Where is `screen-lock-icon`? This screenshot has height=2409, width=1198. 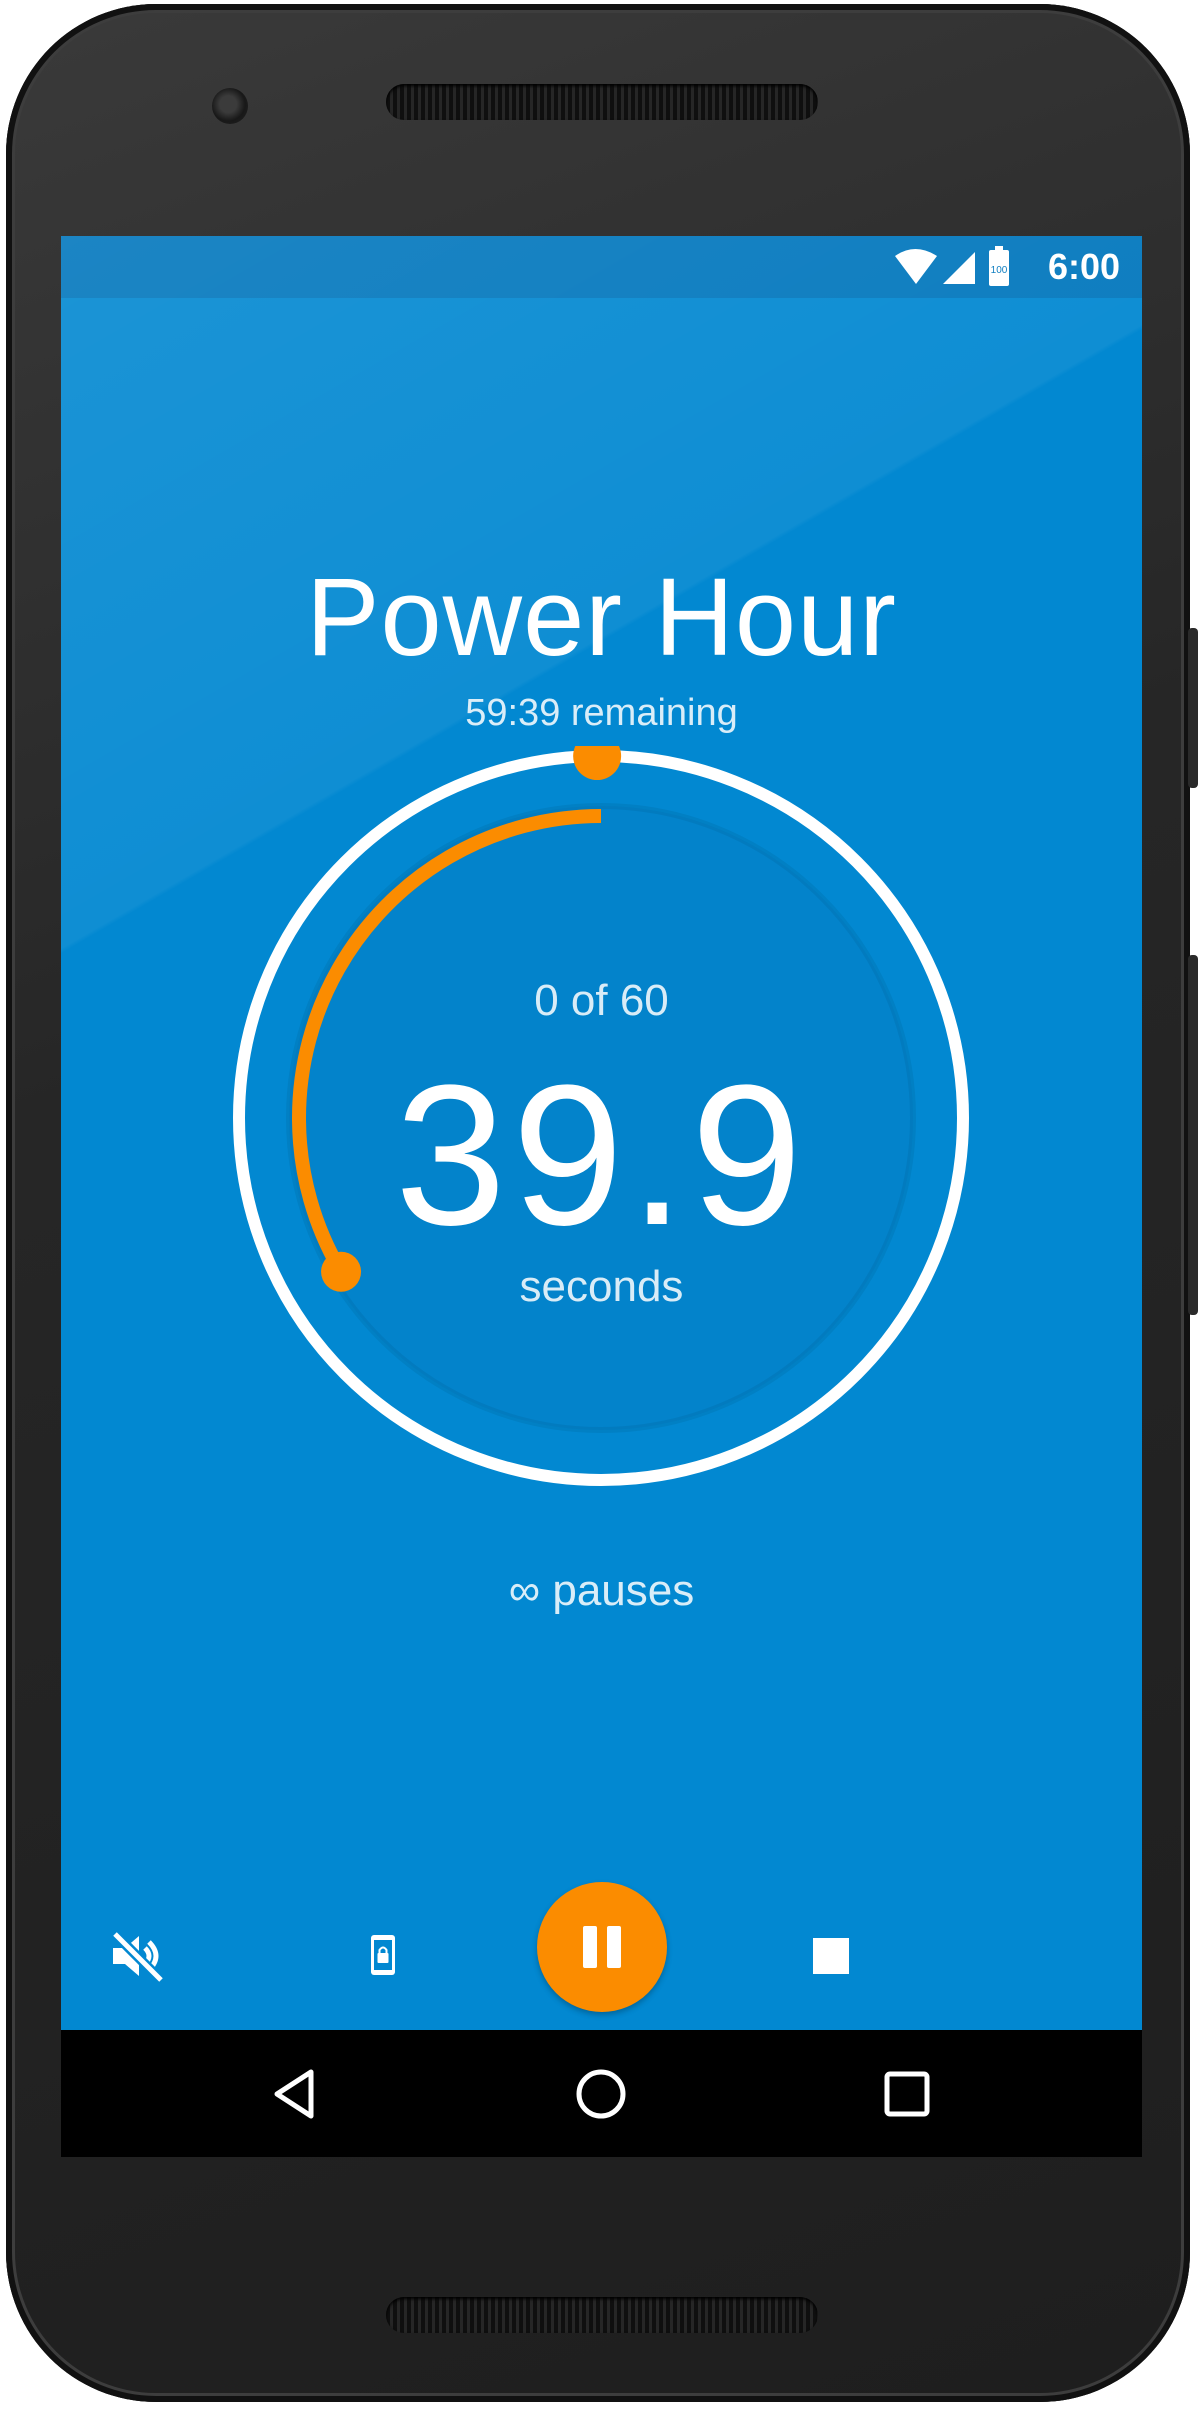 screen-lock-icon is located at coordinates (383, 1955).